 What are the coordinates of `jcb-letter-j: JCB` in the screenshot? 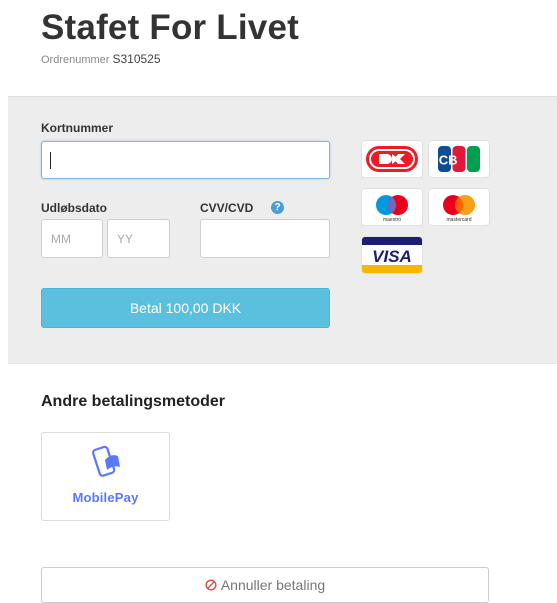 It's located at (447, 160).